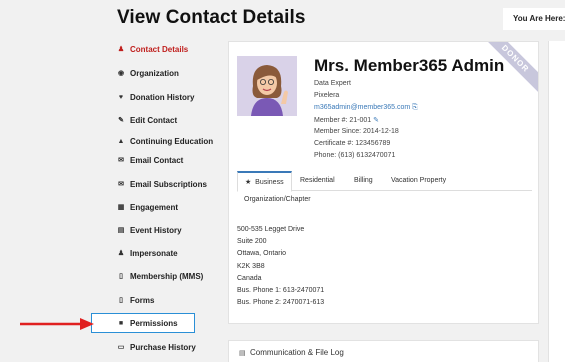  I want to click on contact-email-link: m365admin@member365.com ⎘, so click(366, 108).